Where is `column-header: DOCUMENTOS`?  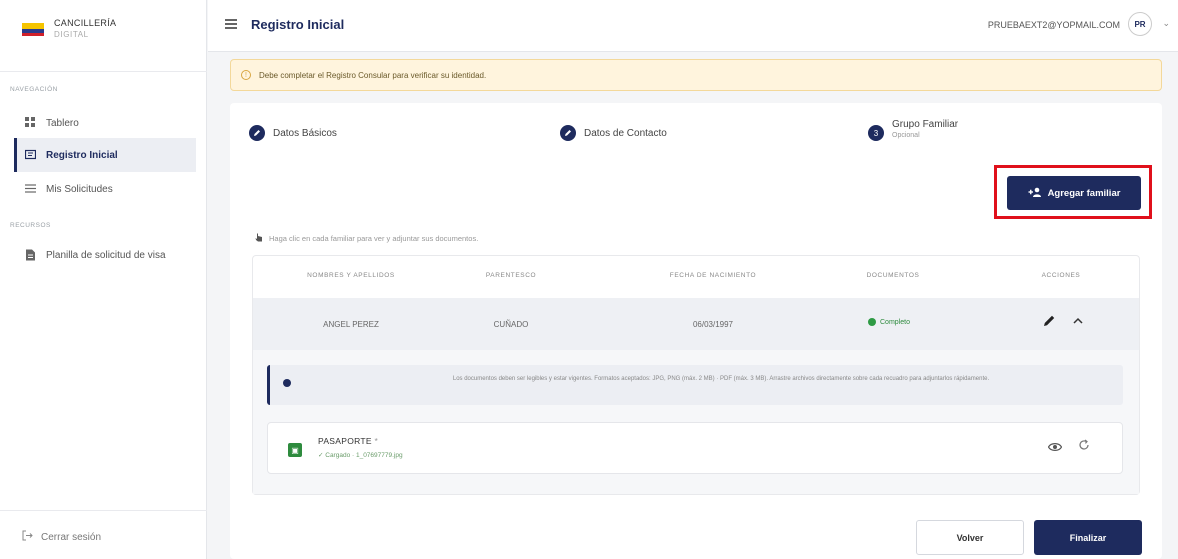 column-header: DOCUMENTOS is located at coordinates (893, 275).